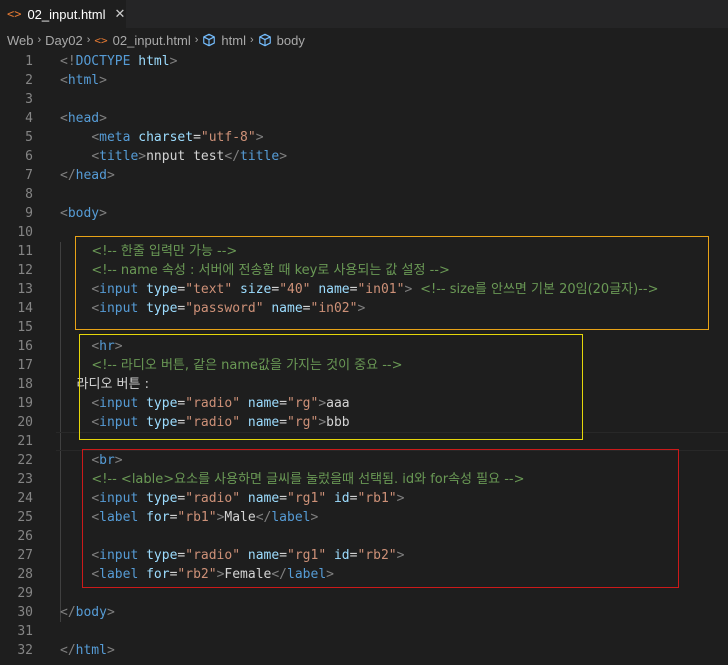 The width and height of the screenshot is (728, 665). I want to click on code-token: size, so click(256, 289).